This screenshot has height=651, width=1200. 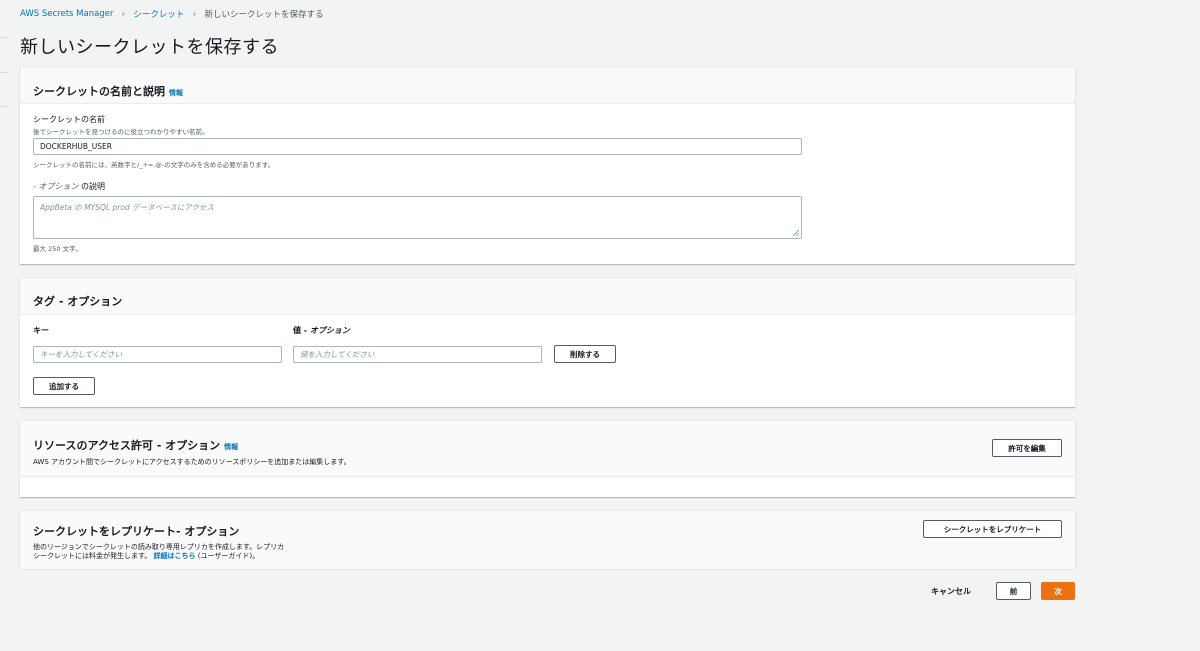 I want to click on panel-title: シークレットをレプリケート- オプション, so click(x=136, y=531).